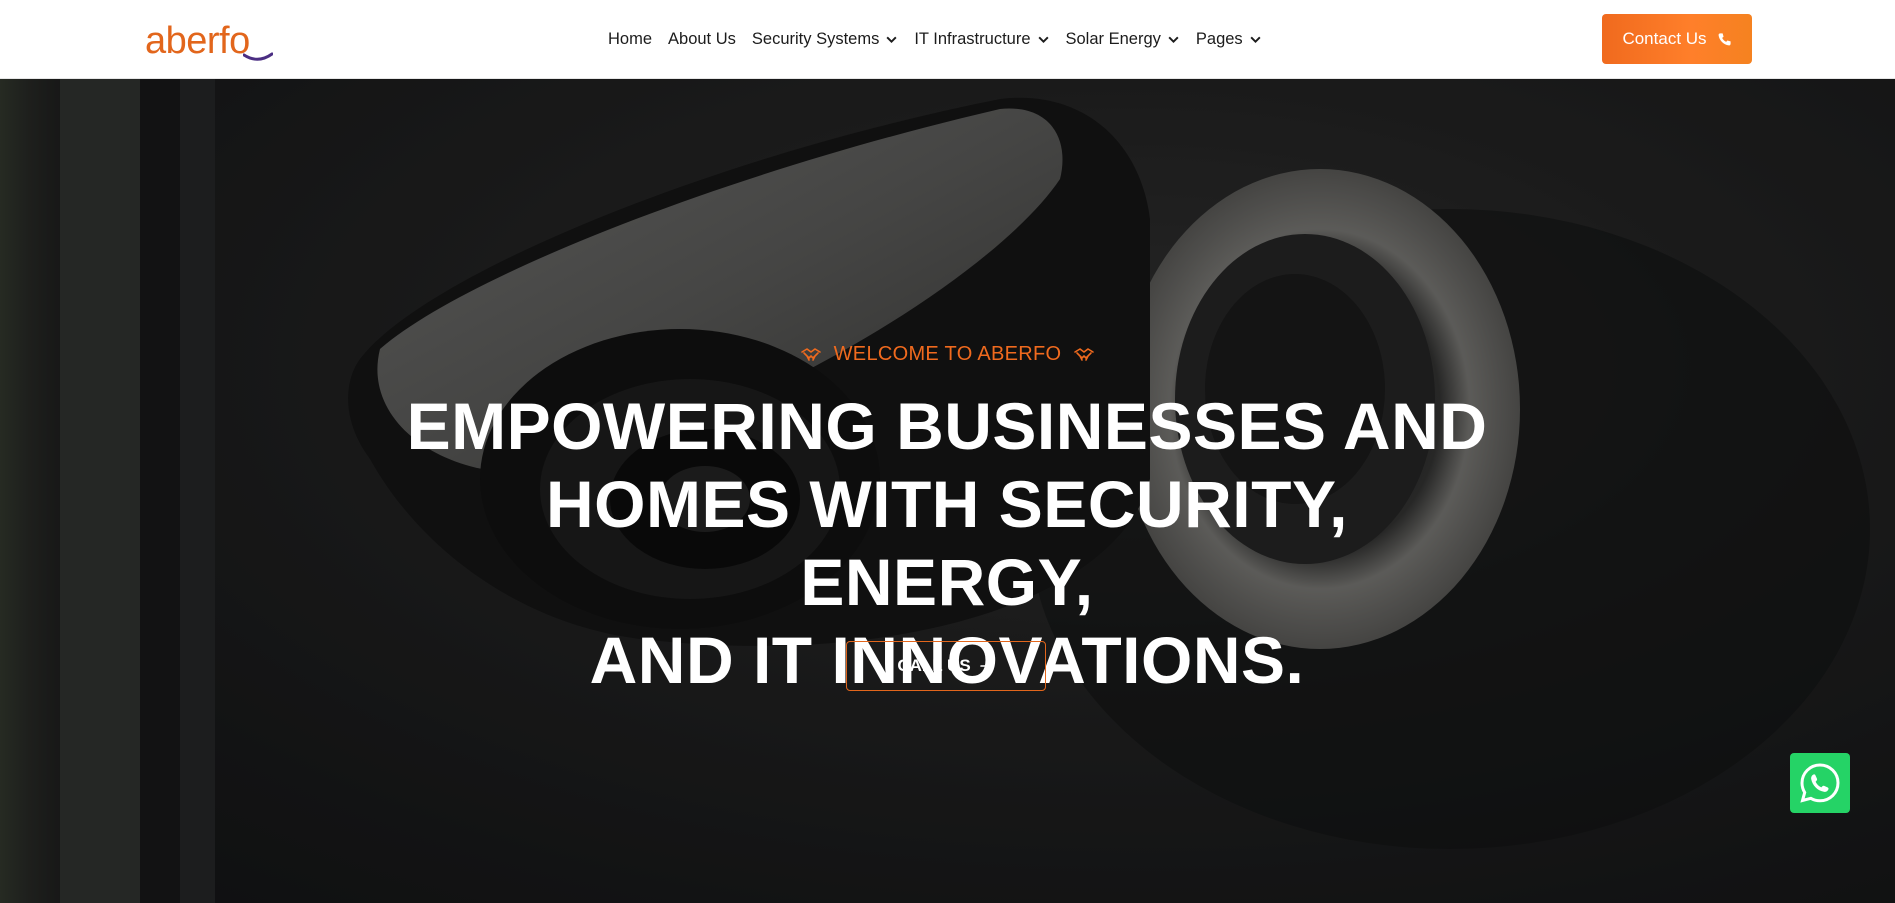  What do you see at coordinates (986, 666) in the screenshot?
I see `arrow-right-icon` at bounding box center [986, 666].